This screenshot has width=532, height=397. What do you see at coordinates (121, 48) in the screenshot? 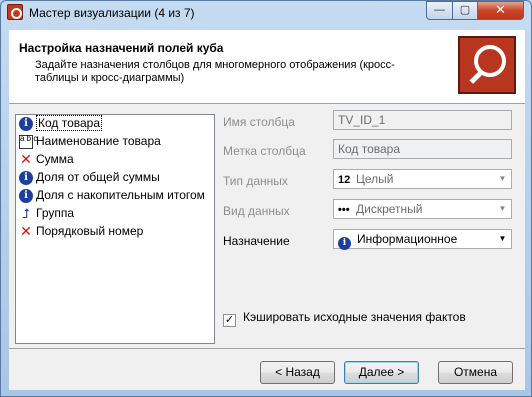
I see `page-title: Настройка назначений полей куба` at bounding box center [121, 48].